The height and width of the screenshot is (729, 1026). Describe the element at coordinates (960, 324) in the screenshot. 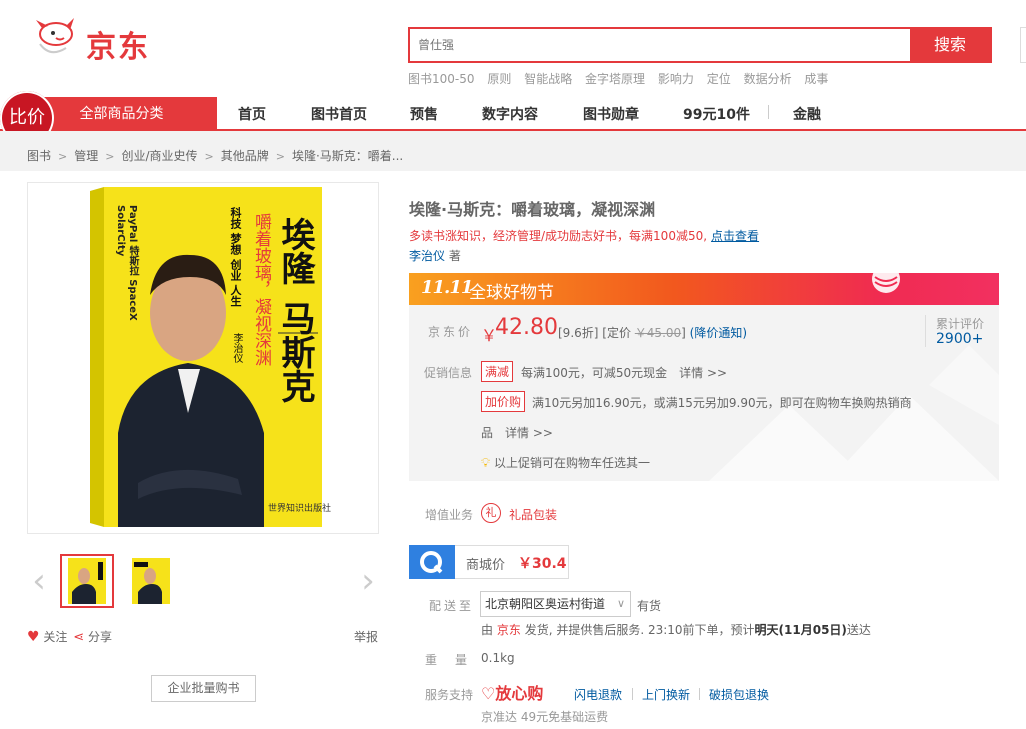

I see `rating-label: 累计评价` at that location.